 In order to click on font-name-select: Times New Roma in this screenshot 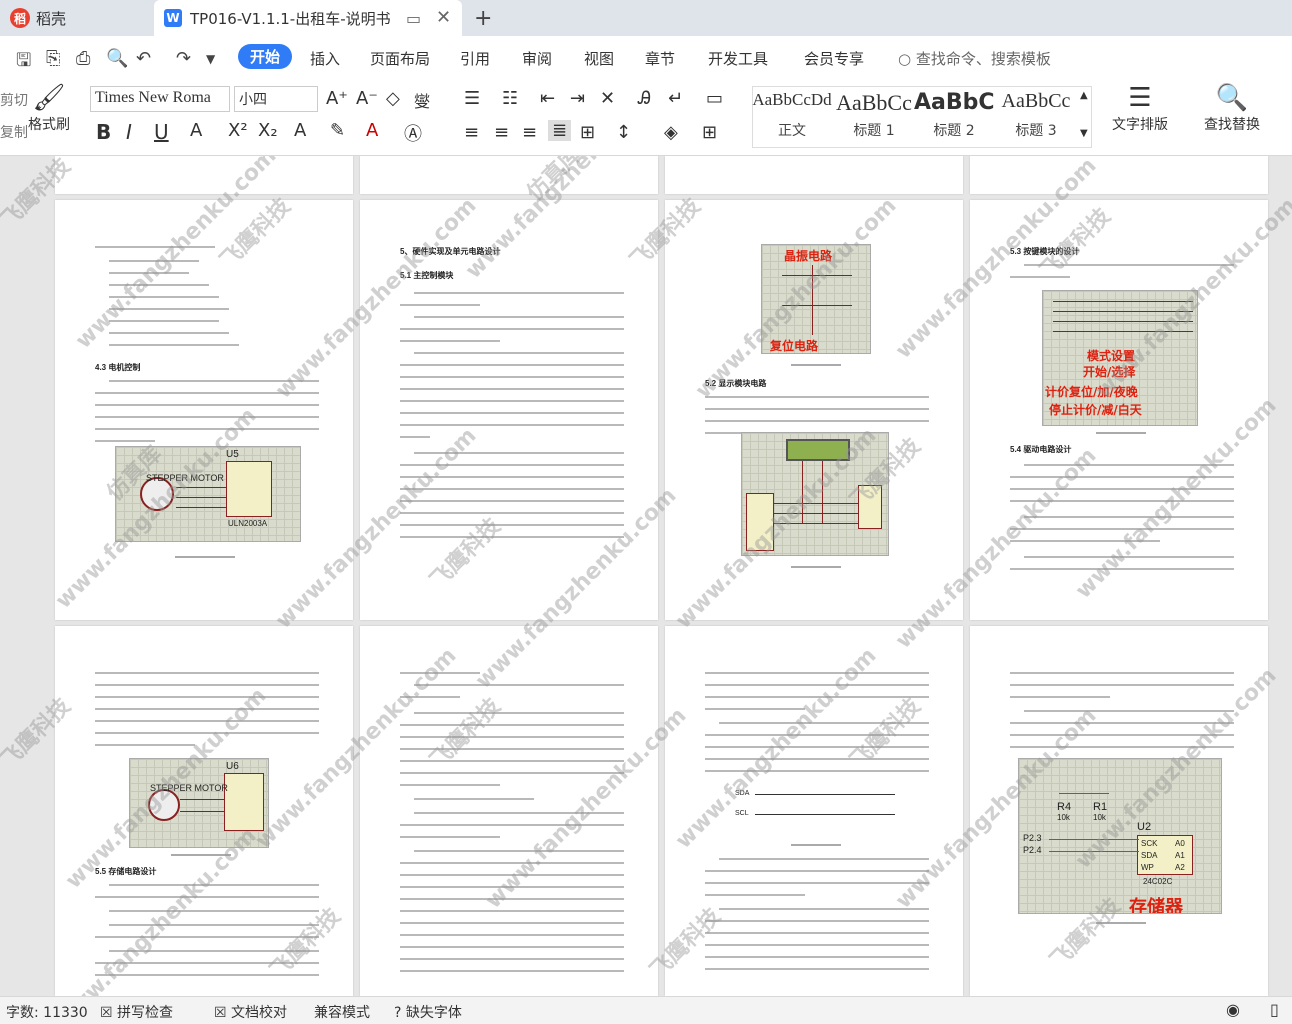, I will do `click(160, 99)`.